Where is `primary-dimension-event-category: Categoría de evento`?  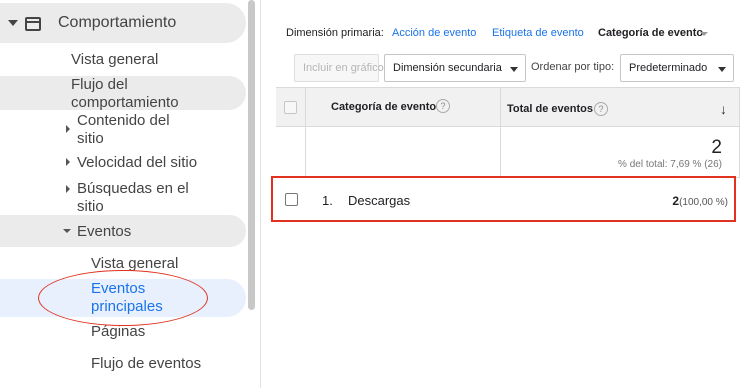
primary-dimension-event-category: Categoría de evento is located at coordinates (650, 33).